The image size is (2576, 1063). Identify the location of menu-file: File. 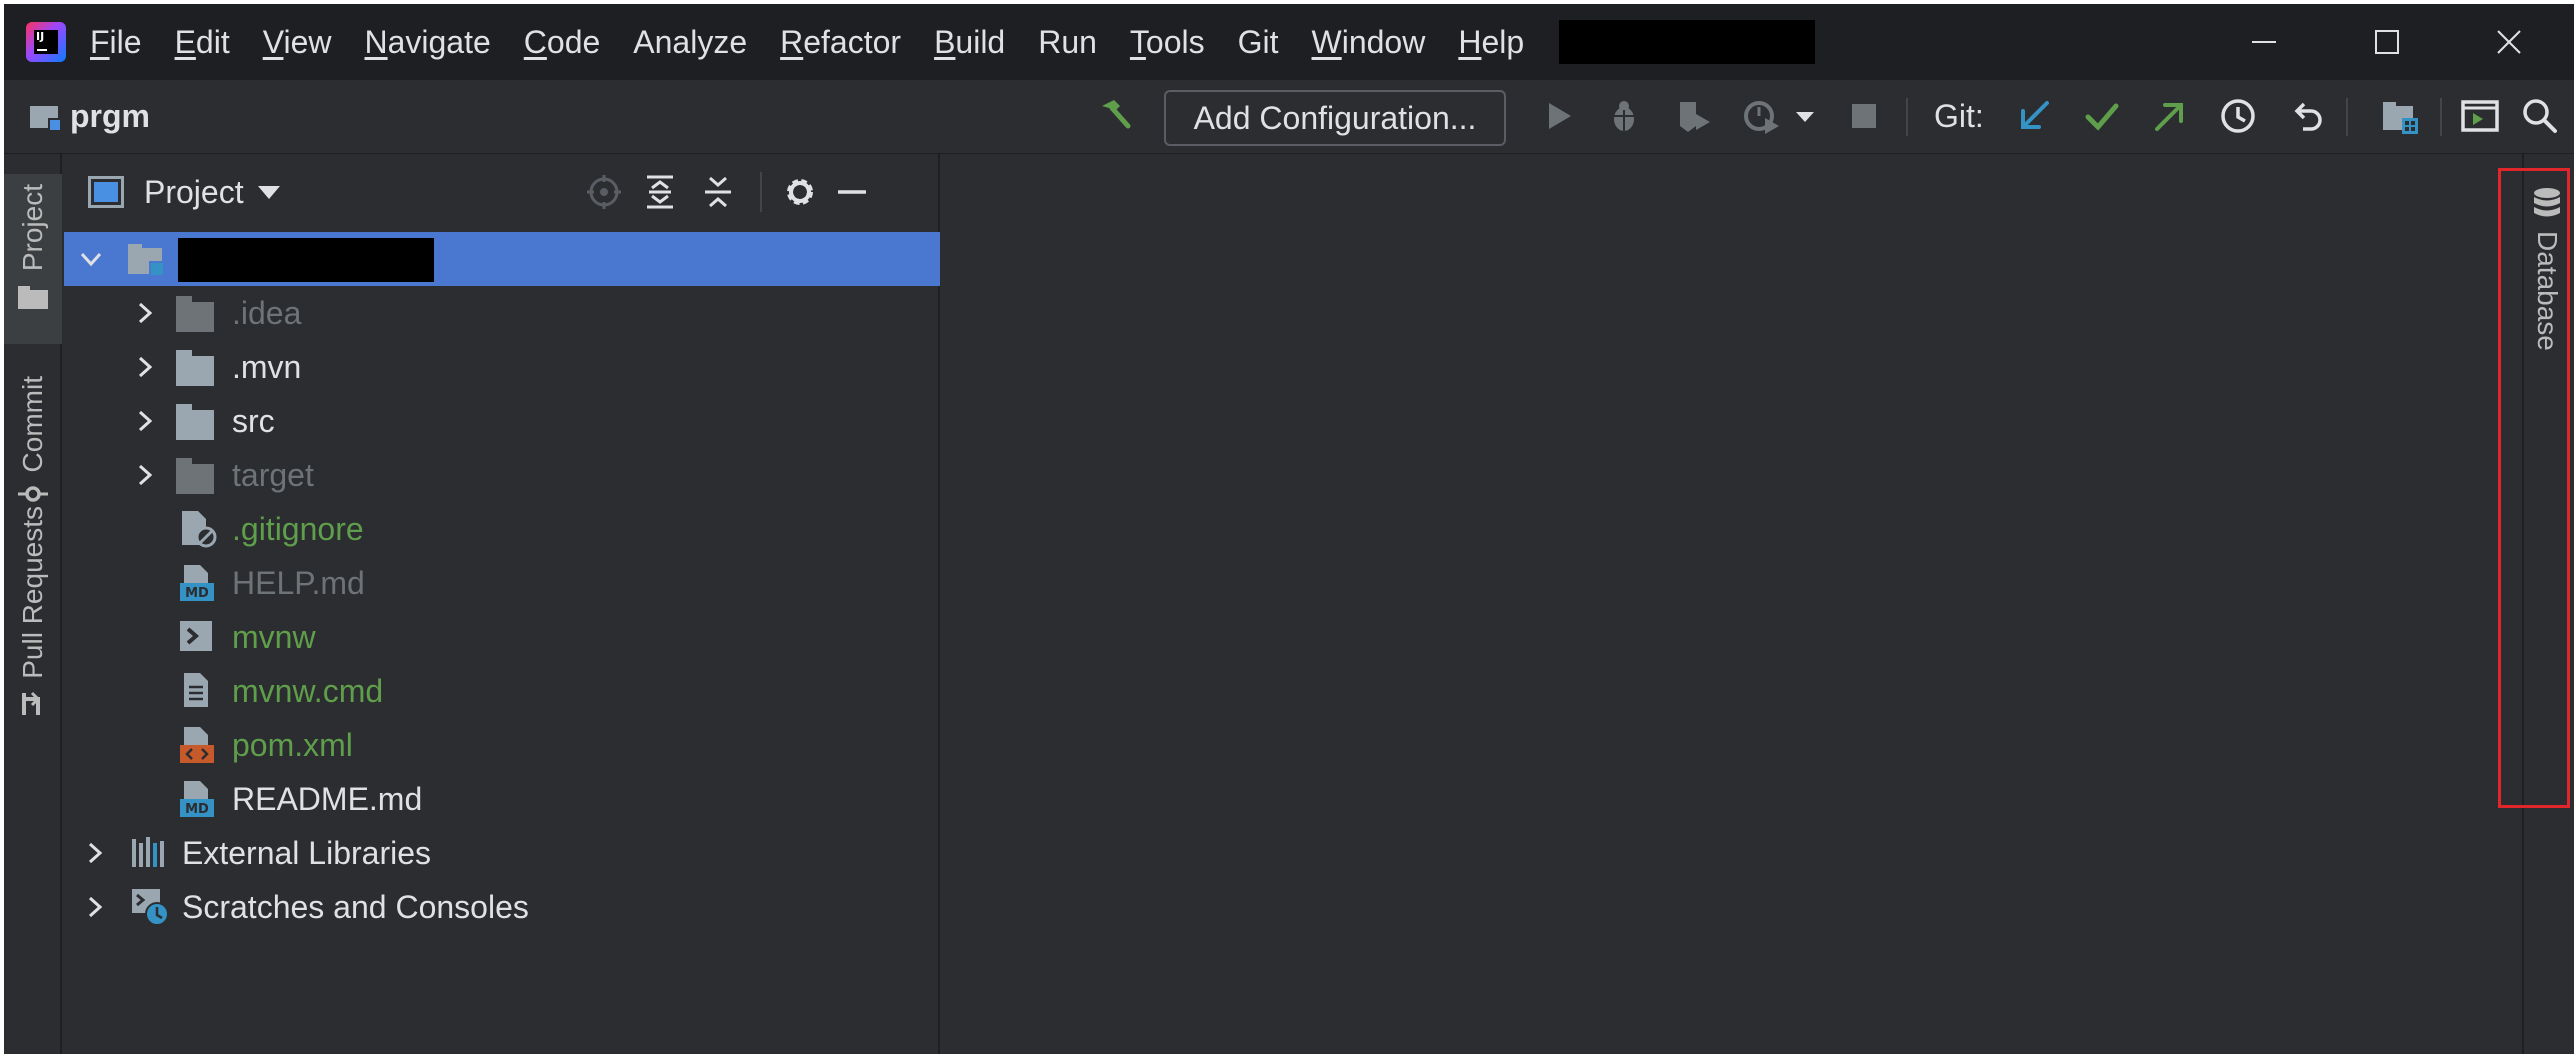
(116, 42).